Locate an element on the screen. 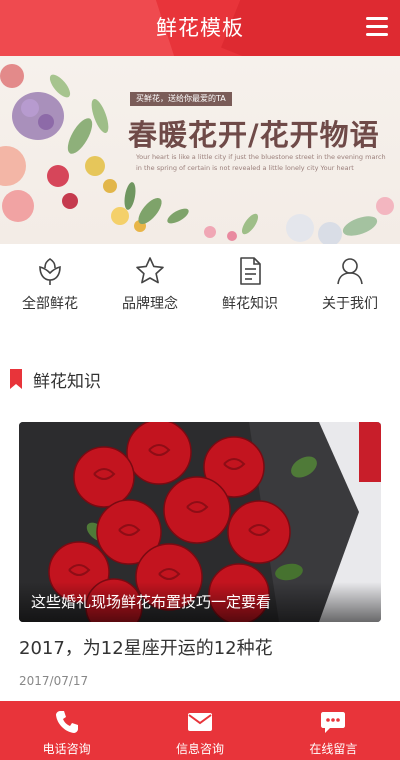 Image resolution: width=400 pixels, height=760 pixels. category-all-flowers: 全部鲜花 is located at coordinates (50, 284).